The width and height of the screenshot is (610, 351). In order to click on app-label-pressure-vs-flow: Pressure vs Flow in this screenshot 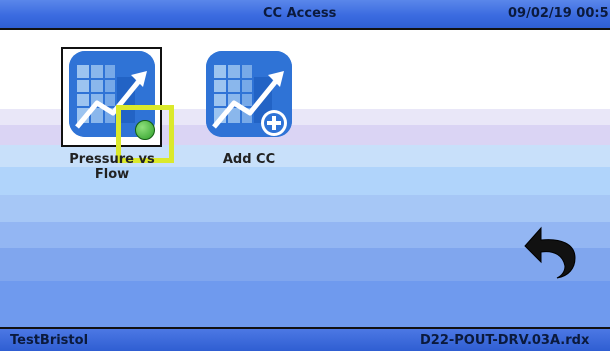, I will do `click(112, 167)`.